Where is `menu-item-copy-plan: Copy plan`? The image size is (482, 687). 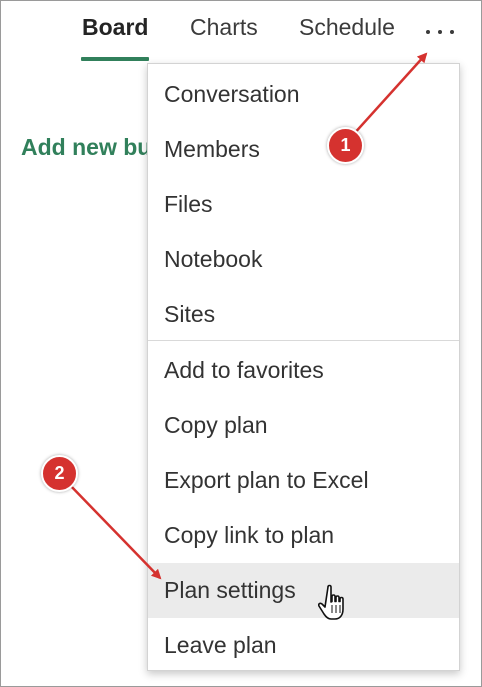 menu-item-copy-plan: Copy plan is located at coordinates (303, 425).